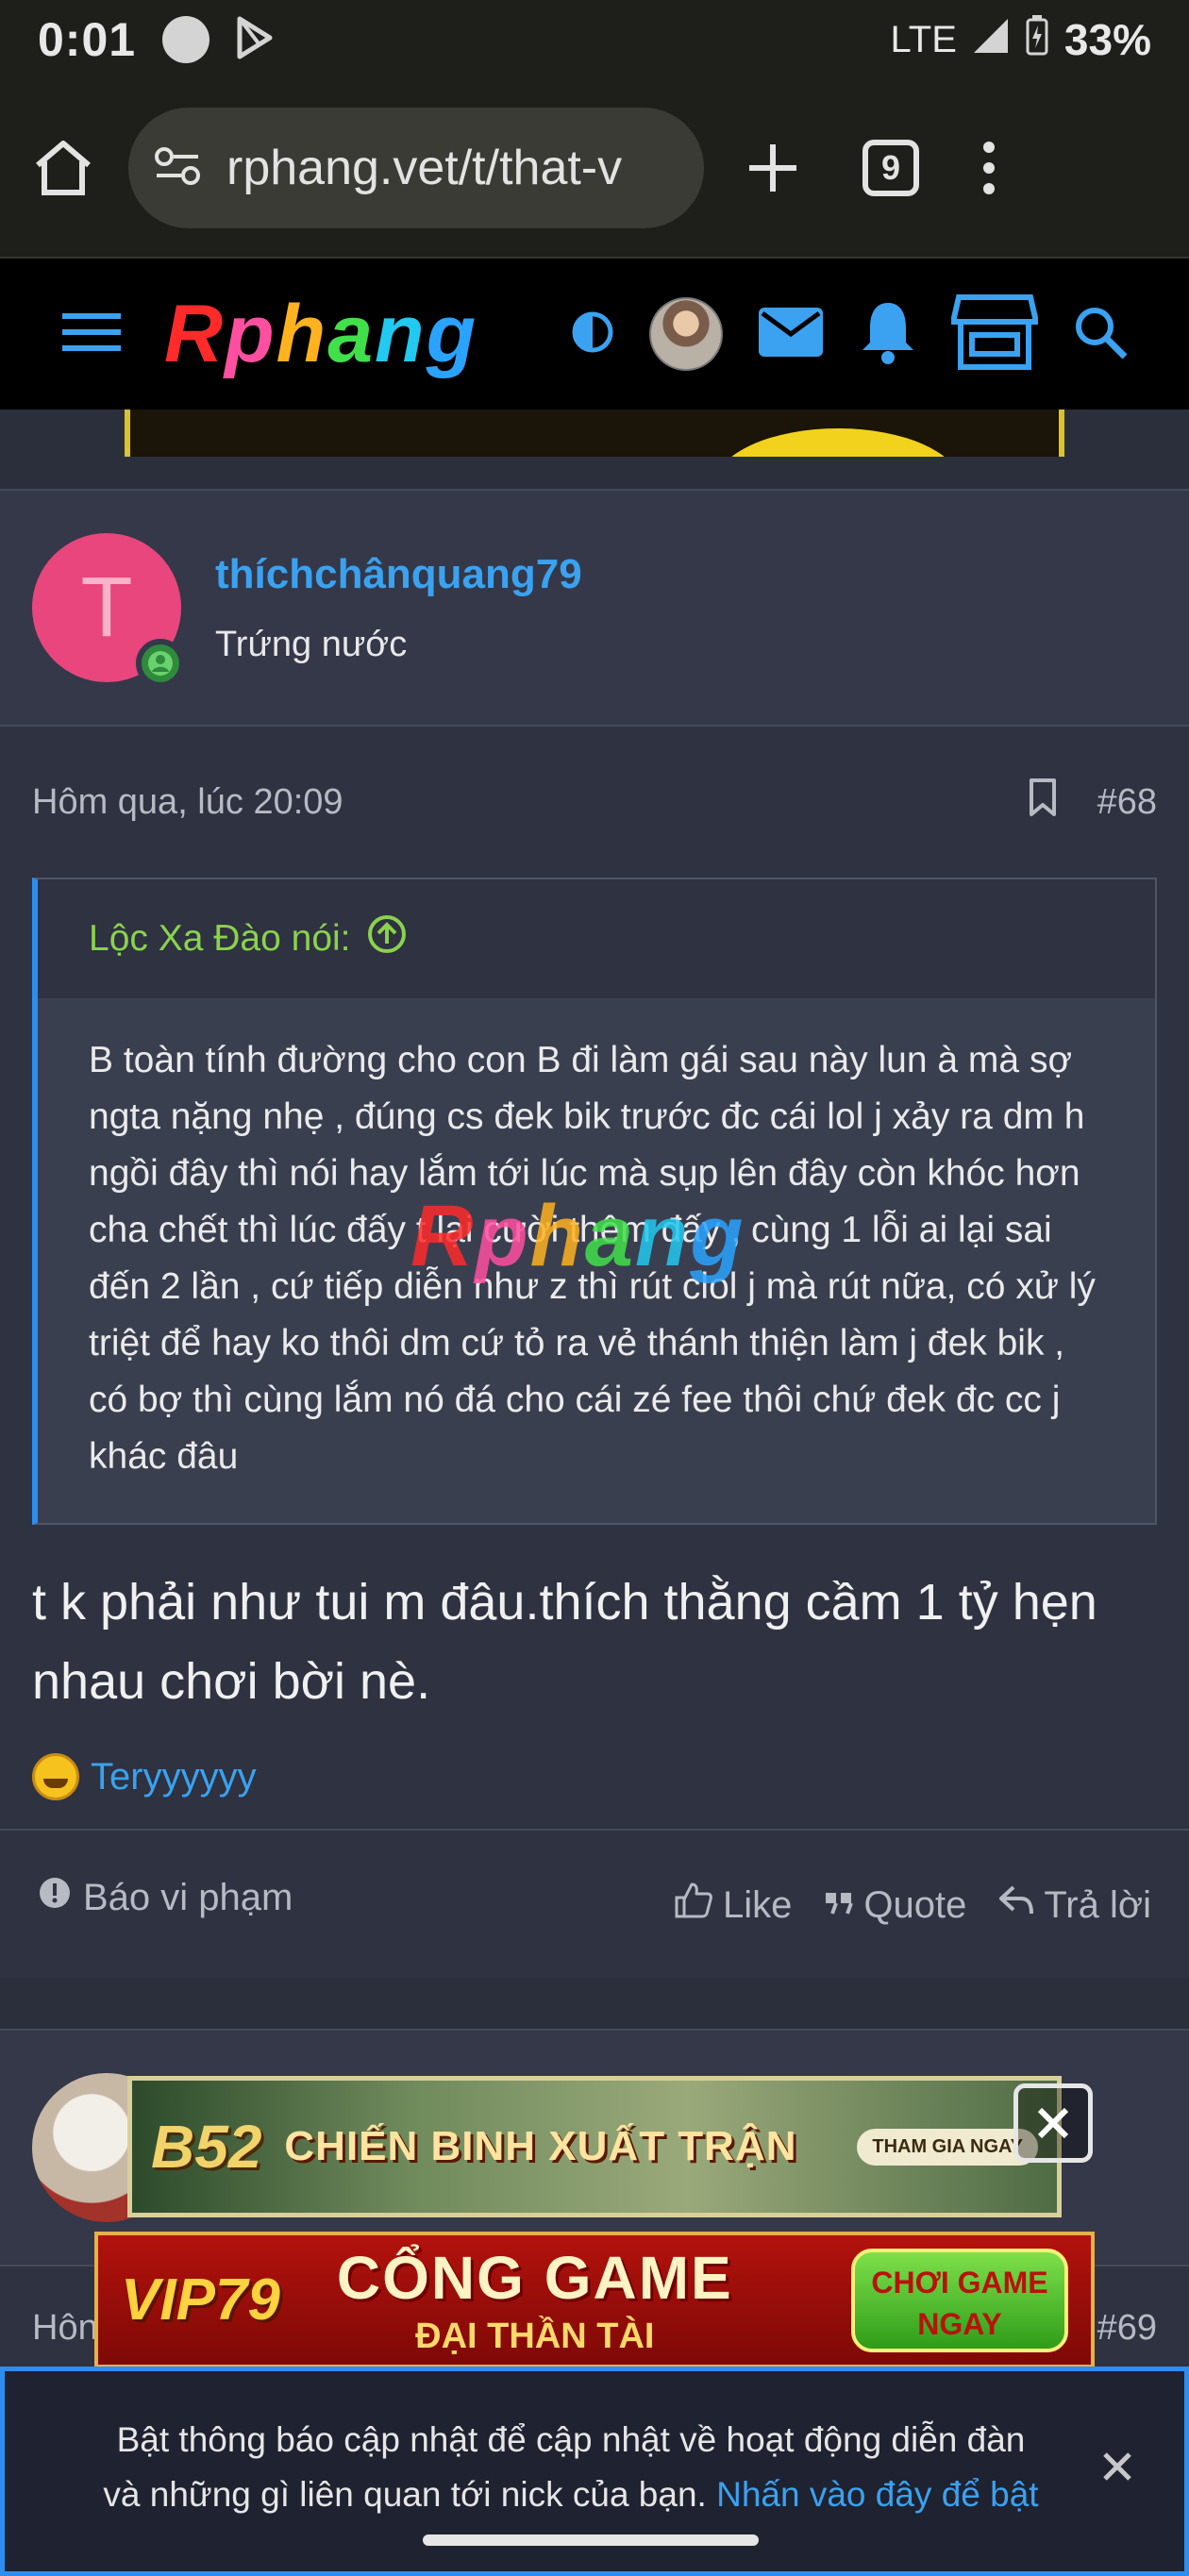 The width and height of the screenshot is (1189, 2576). Describe the element at coordinates (206, 2147) in the screenshot. I see `ad-brand: B52` at that location.